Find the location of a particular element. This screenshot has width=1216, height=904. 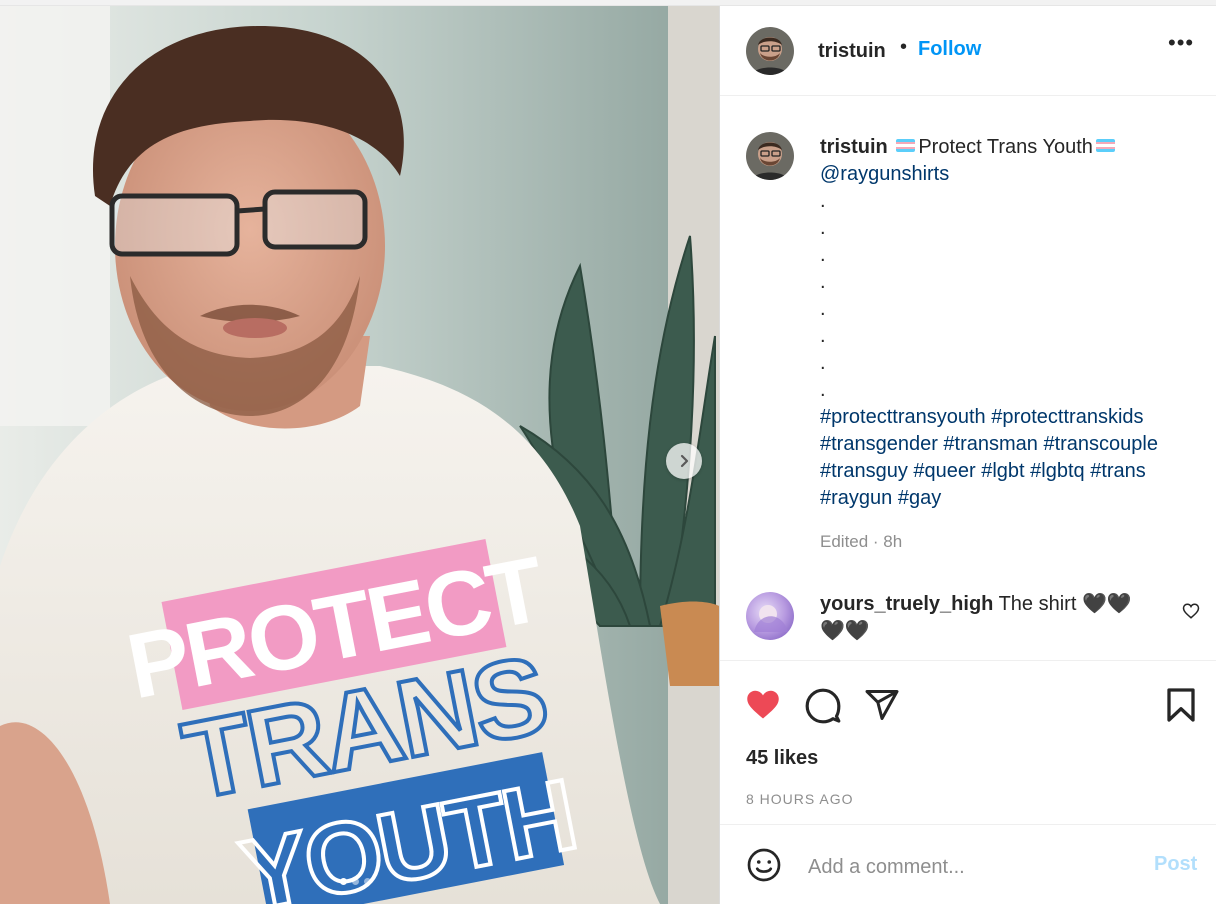

post-comment-button: Post is located at coordinates (1175, 864).